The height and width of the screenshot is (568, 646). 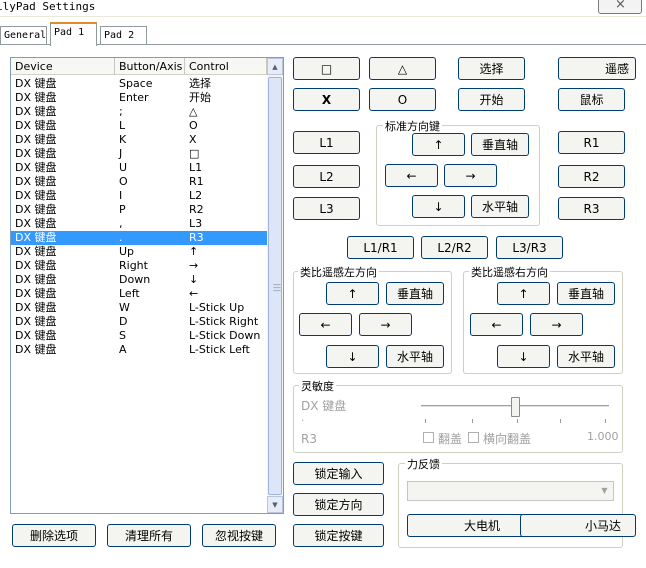 I want to click on r3-button: R3, so click(x=591, y=208).